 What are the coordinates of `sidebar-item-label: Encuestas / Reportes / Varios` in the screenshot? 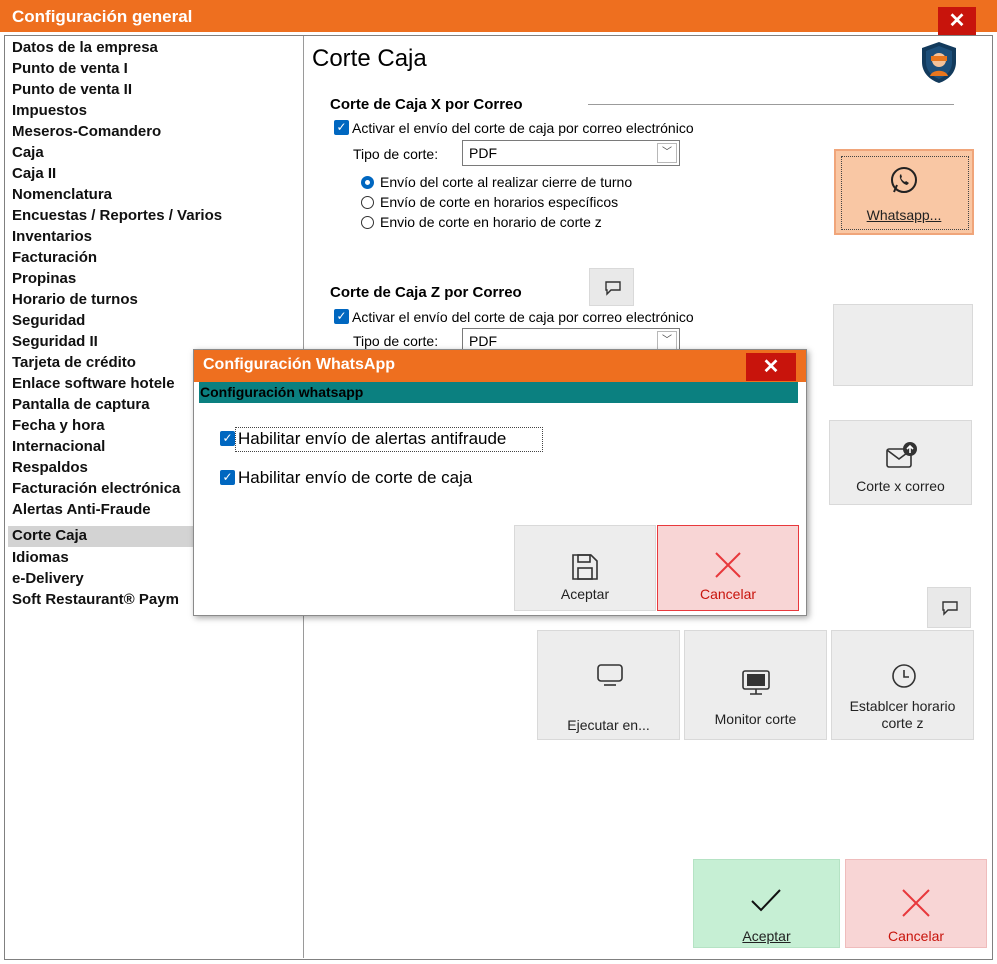 It's located at (117, 215).